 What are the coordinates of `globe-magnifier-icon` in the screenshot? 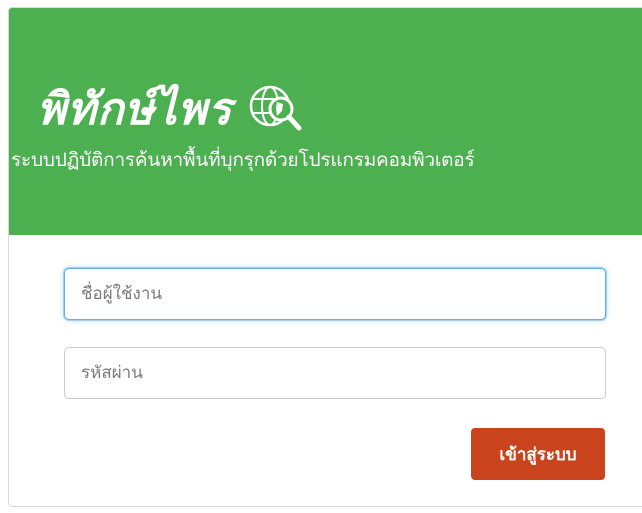 It's located at (276, 108).